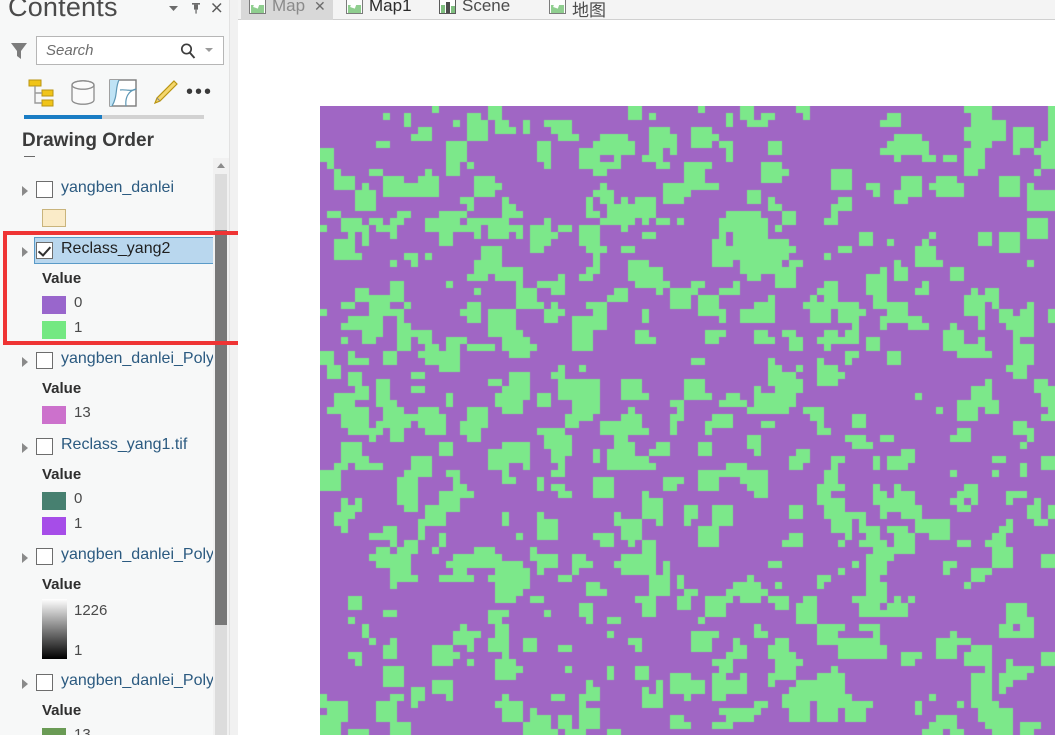  What do you see at coordinates (200, 93) in the screenshot?
I see `more-options-icon: •••` at bounding box center [200, 93].